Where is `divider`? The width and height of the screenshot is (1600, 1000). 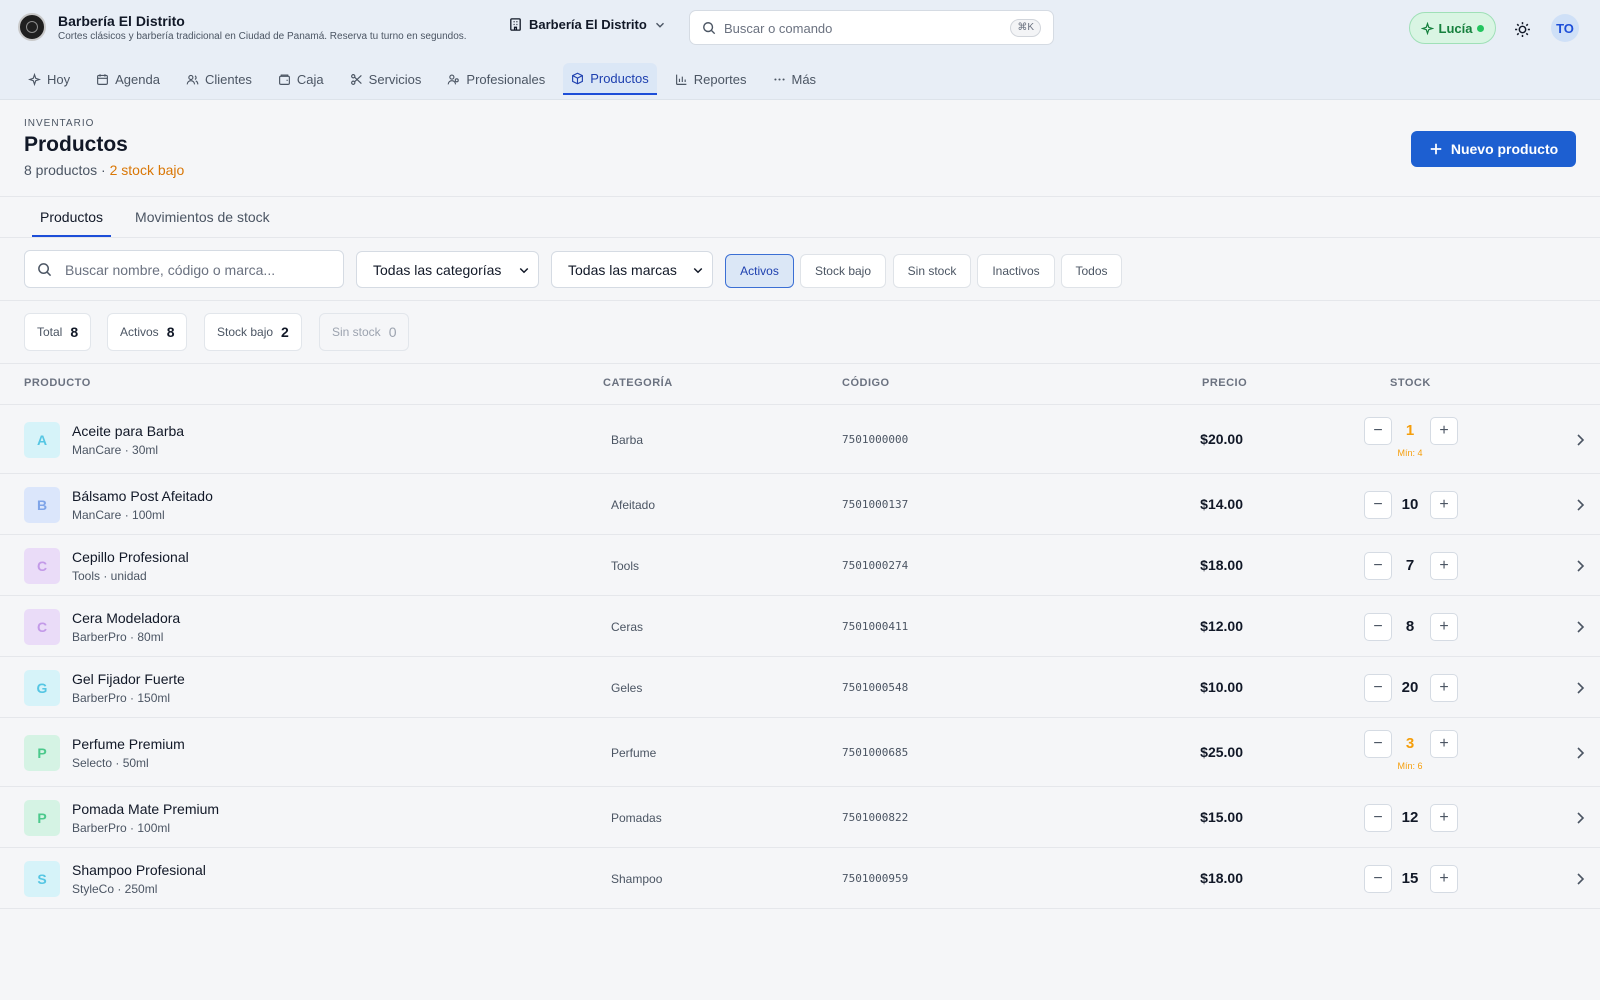
divider is located at coordinates (800, 363).